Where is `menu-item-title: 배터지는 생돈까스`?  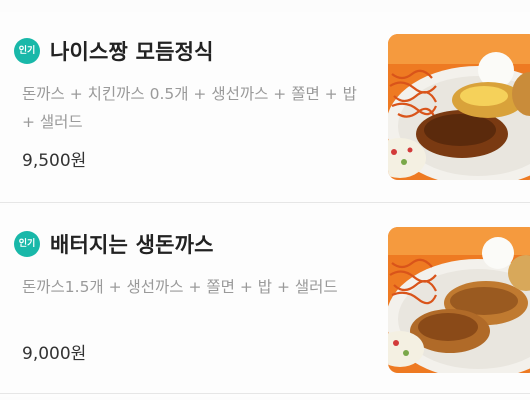
menu-item-title: 배터지는 생돈까스 is located at coordinates (132, 245).